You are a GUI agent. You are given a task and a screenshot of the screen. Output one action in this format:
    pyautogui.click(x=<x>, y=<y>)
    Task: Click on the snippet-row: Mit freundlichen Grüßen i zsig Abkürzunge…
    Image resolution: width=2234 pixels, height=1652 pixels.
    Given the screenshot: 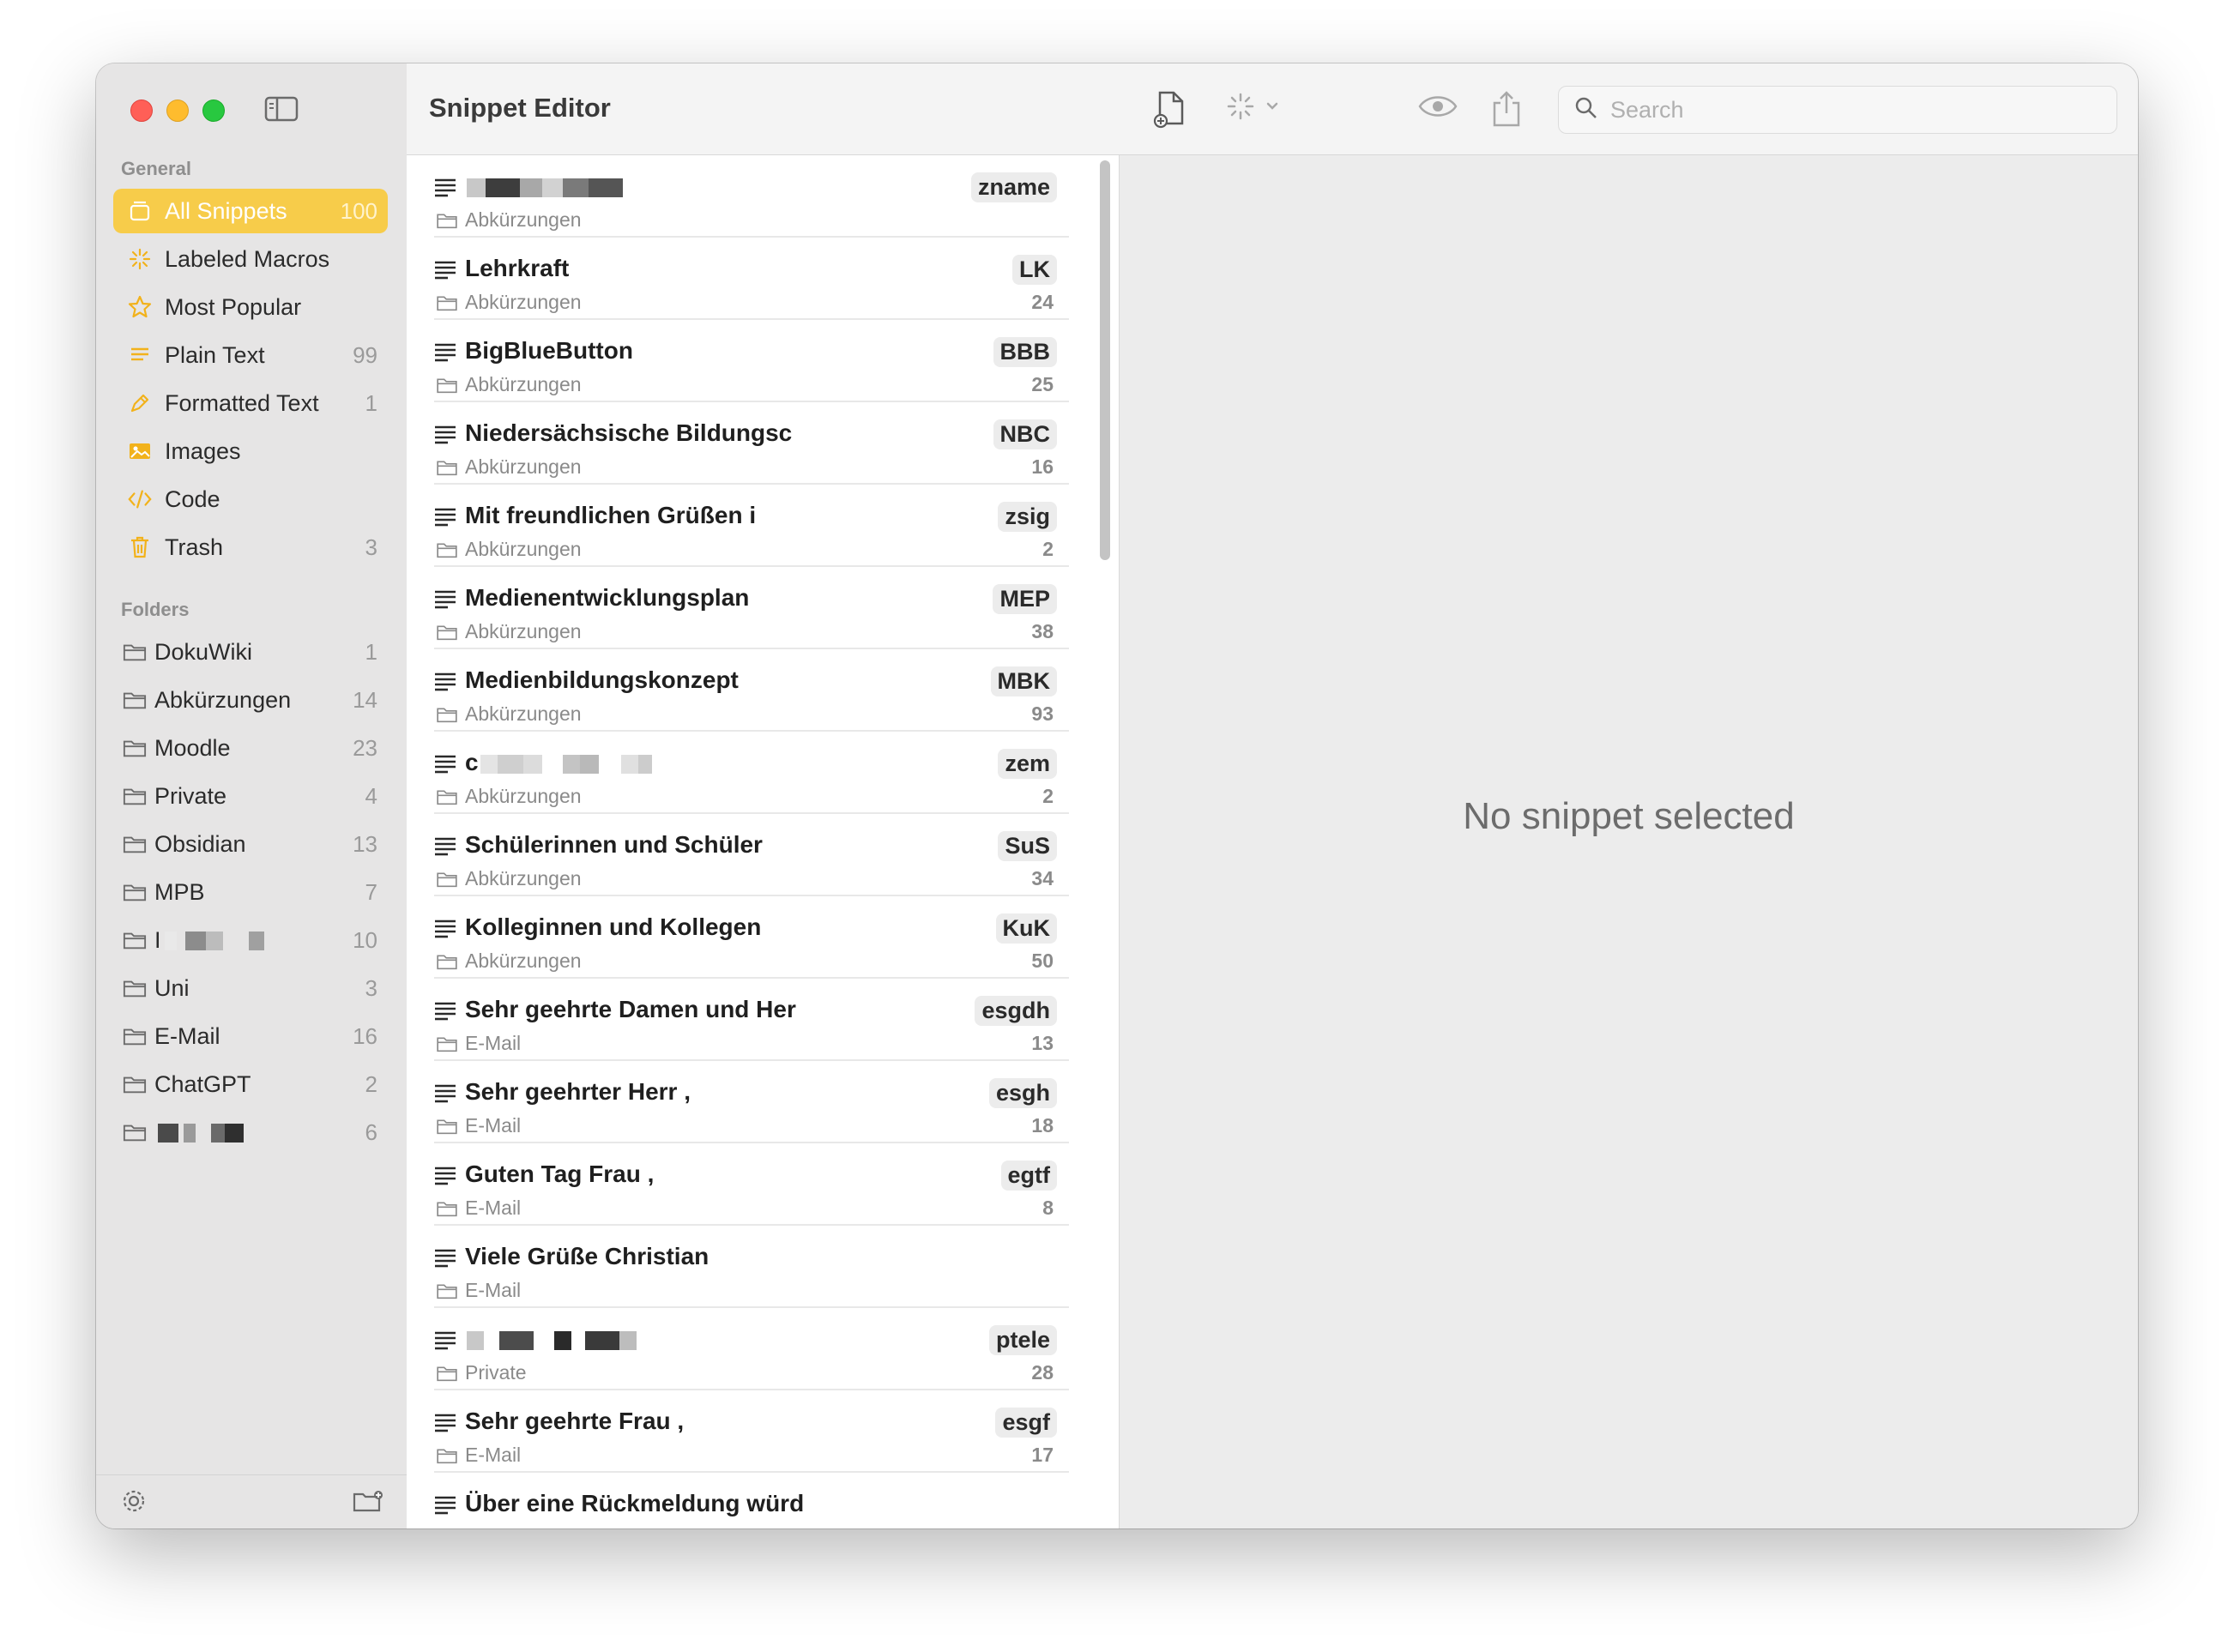 What is the action you would take?
    pyautogui.click(x=751, y=526)
    